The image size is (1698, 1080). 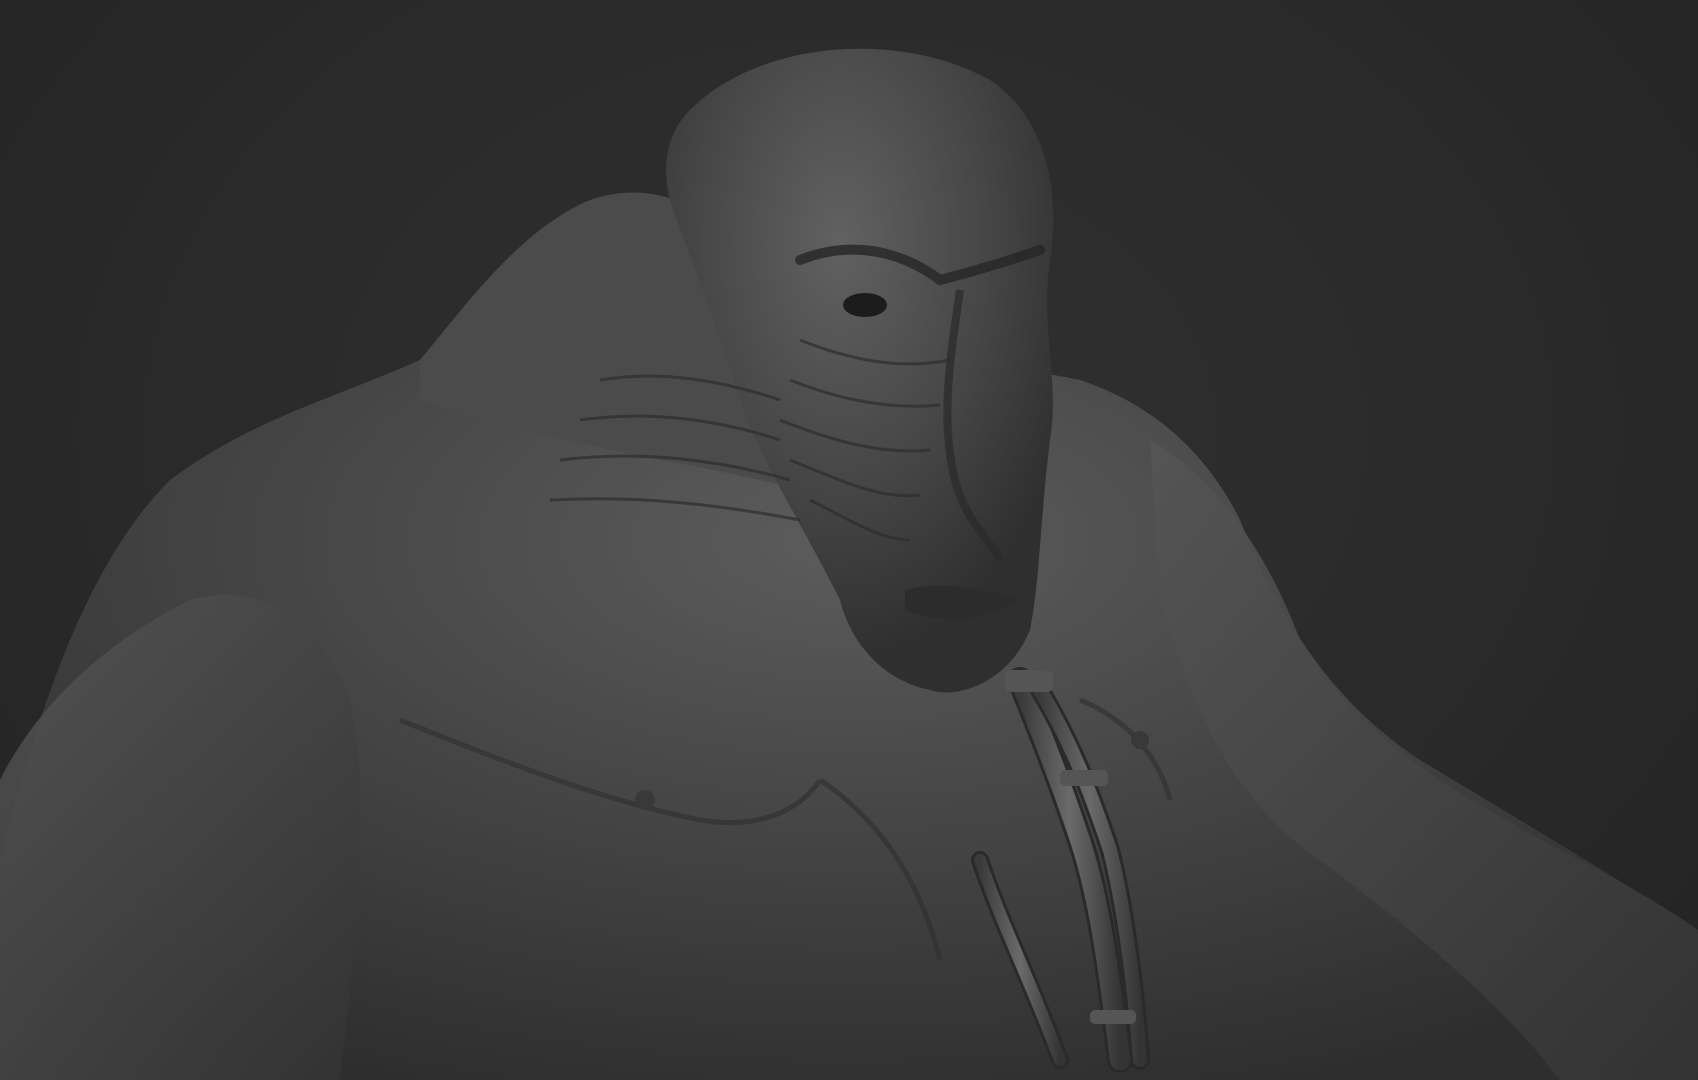 What do you see at coordinates (1140, 740) in the screenshot?
I see `right-nipple` at bounding box center [1140, 740].